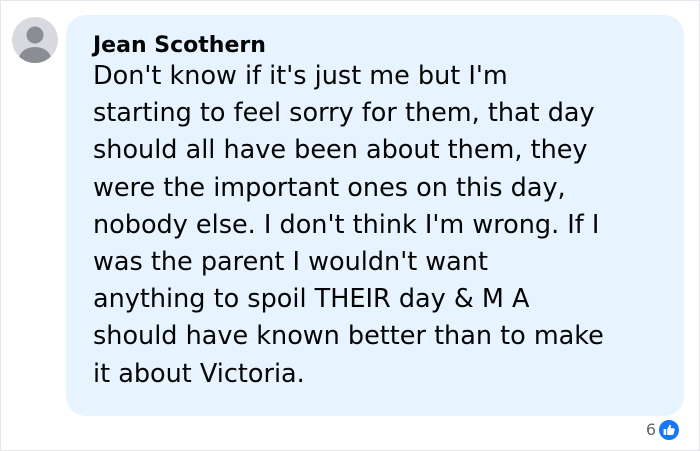 The image size is (700, 451). Describe the element at coordinates (340, 150) in the screenshot. I see `comment-text-line: should all have been about them, they` at that location.